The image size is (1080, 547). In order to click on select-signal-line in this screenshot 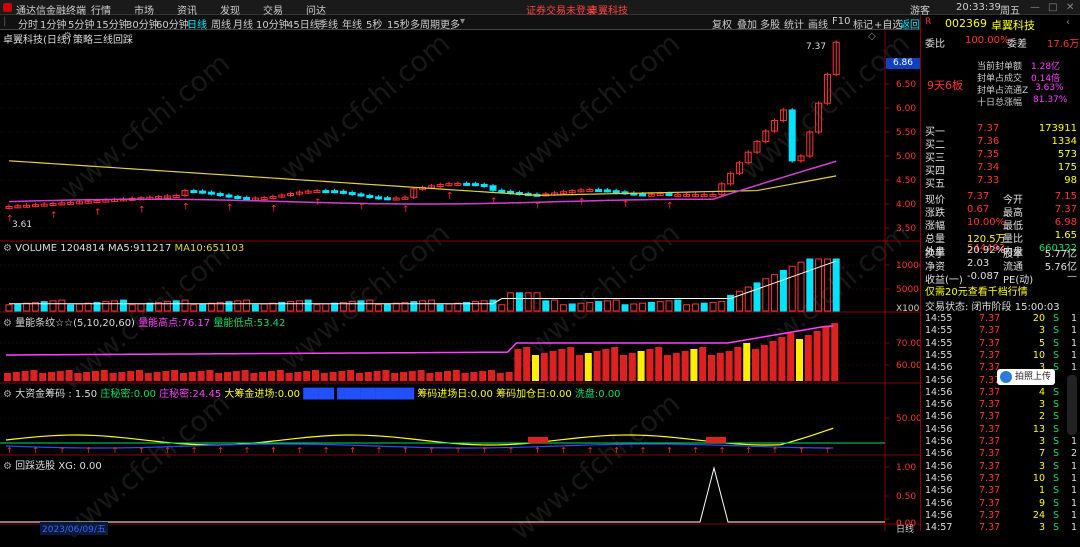, I will do `click(442, 494)`.